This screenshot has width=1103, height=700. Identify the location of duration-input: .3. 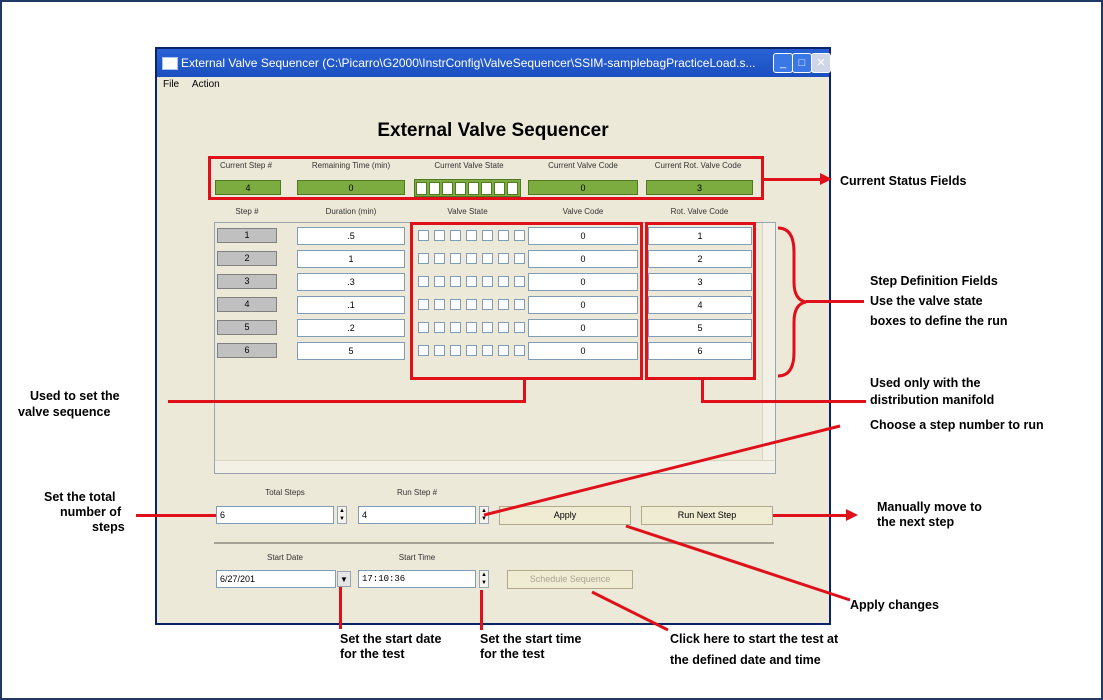
(351, 282).